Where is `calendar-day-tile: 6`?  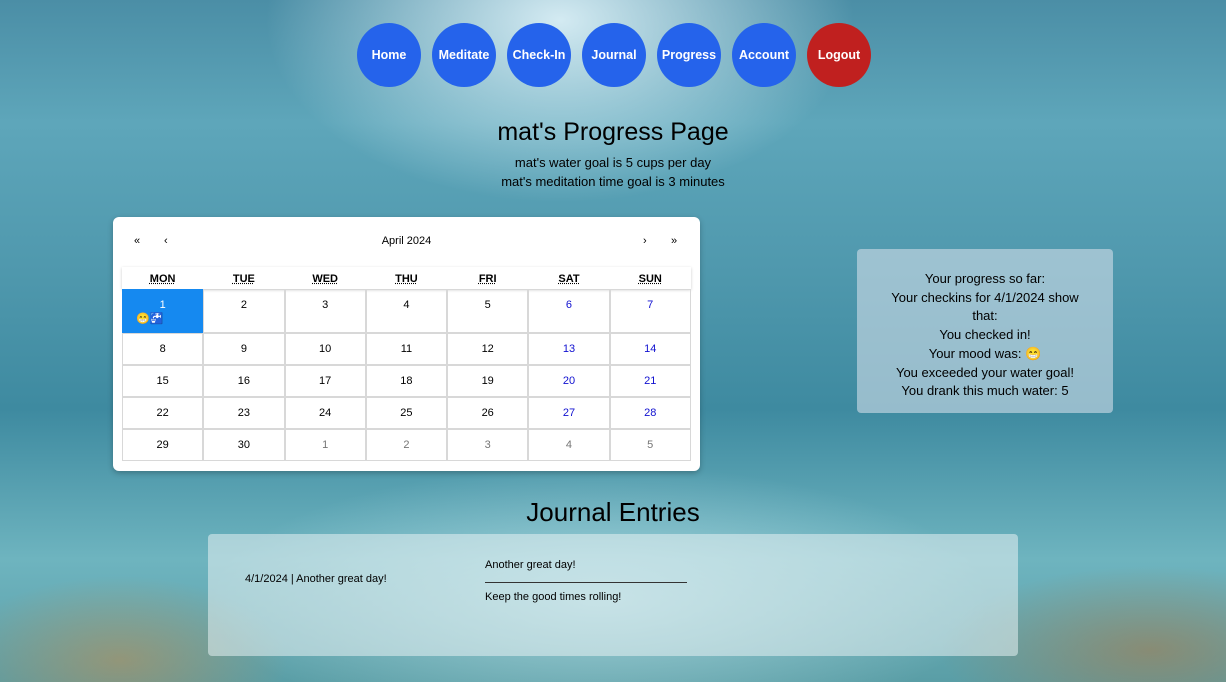 calendar-day-tile: 6 is located at coordinates (569, 311).